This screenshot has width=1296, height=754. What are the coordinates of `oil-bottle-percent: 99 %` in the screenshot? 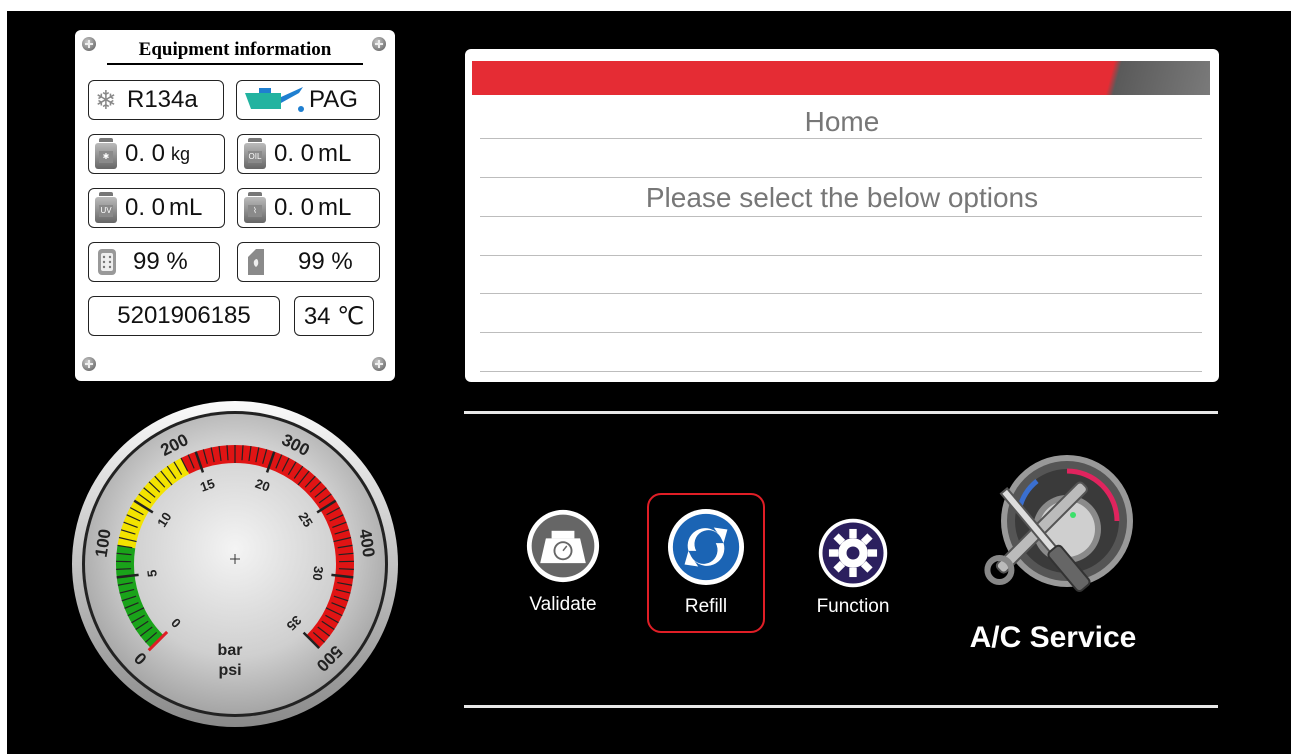 It's located at (325, 261).